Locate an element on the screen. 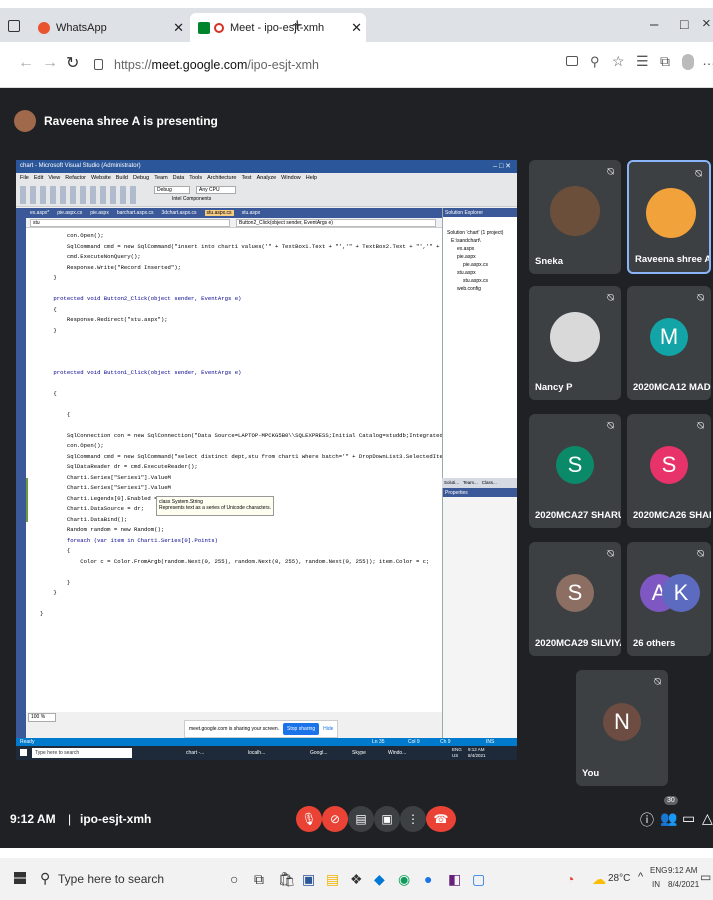  doc-tab: stu.aspx is located at coordinates (251, 213).